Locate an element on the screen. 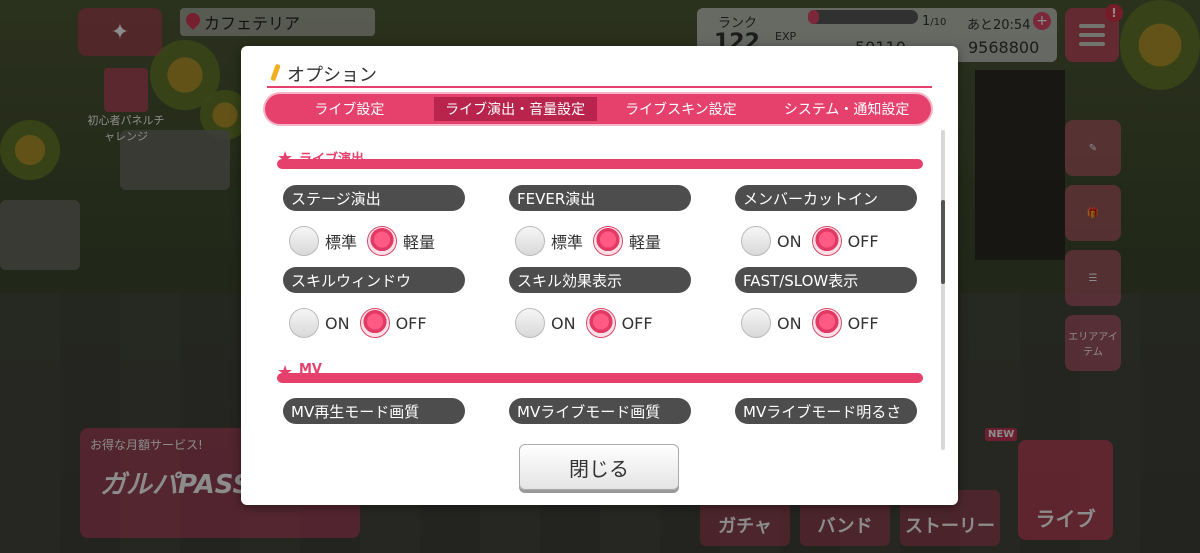 This screenshot has height=553, width=1200. radio-group-member-cutin: ON OFF is located at coordinates (812, 241).